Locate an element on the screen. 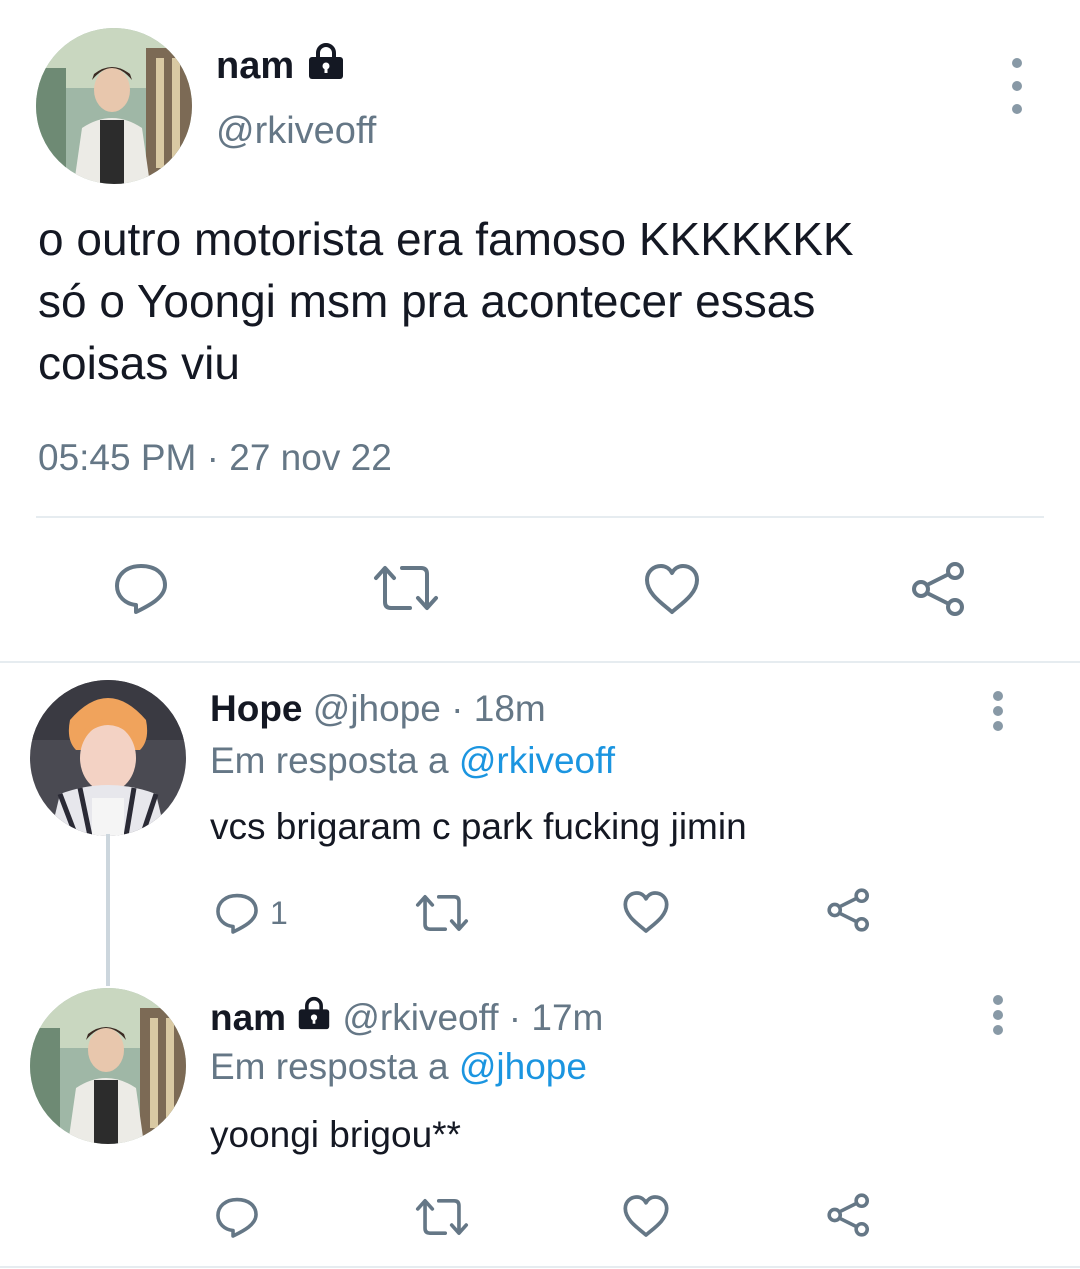 Image resolution: width=1080 pixels, height=1269 pixels. reply-header: Hope @jhope · 18m is located at coordinates (378, 709).